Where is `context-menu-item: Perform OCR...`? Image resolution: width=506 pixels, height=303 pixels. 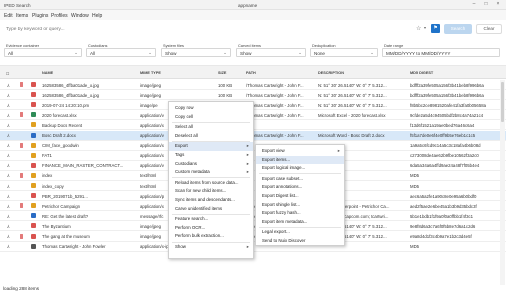
context-menu-item: Perform OCR... is located at coordinates (211, 228).